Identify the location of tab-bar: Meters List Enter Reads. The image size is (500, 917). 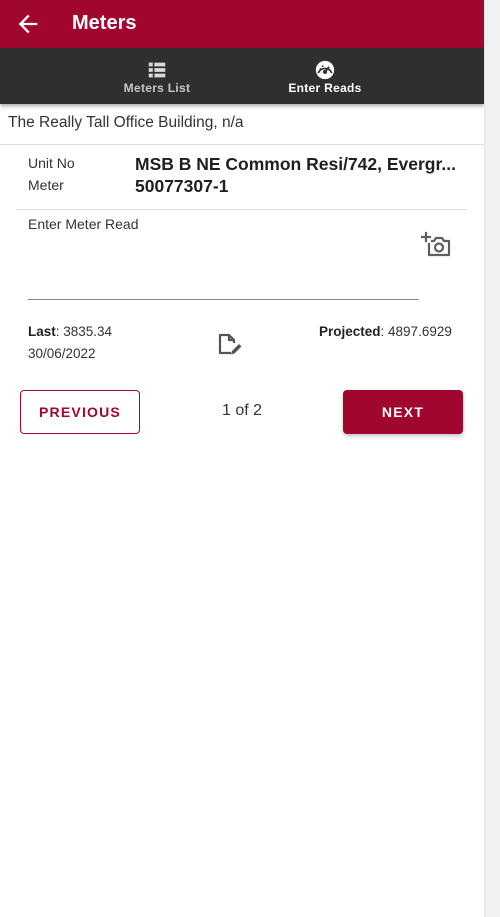
(242, 76).